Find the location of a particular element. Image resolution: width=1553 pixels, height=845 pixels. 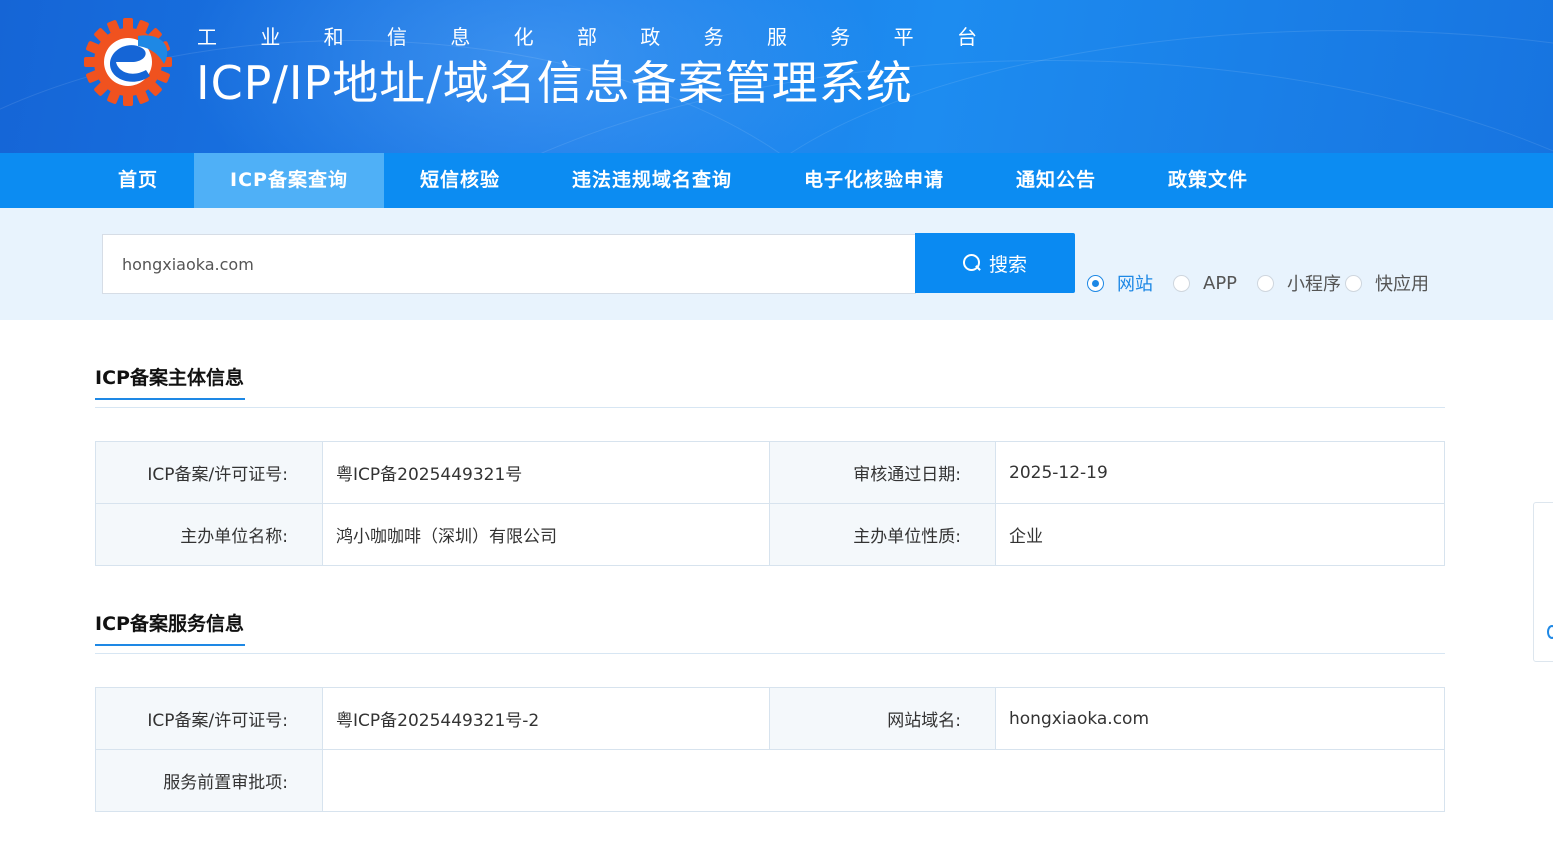

nav-e-verify-apply: 电子化核验申请 is located at coordinates (874, 180).